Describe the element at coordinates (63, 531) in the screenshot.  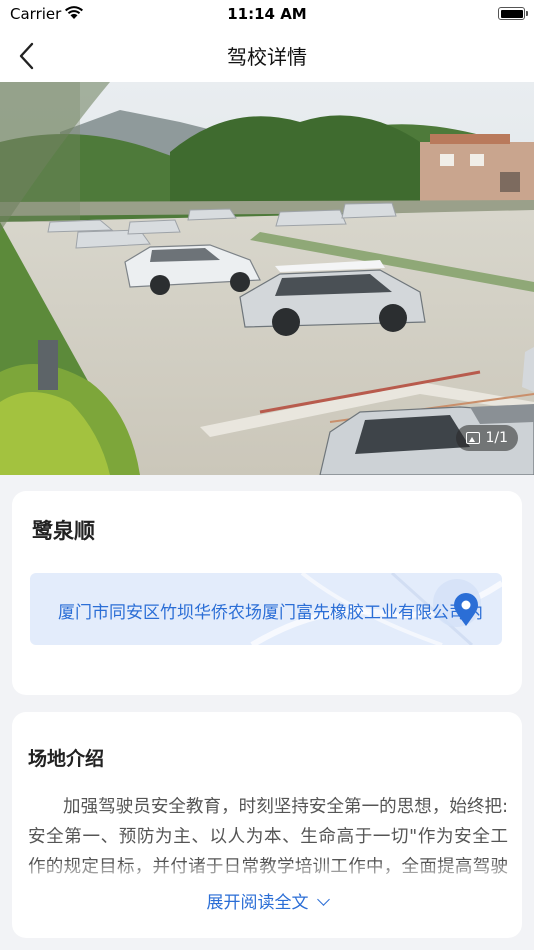
I see `school-name: 鹭泉顺` at that location.